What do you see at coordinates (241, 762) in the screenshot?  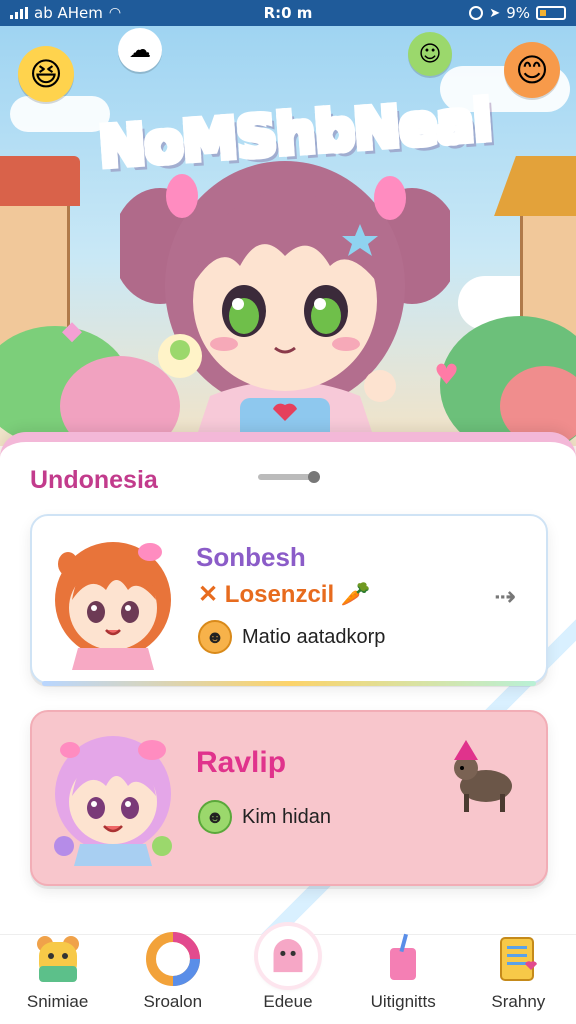 I see `card-title: Ravlip` at bounding box center [241, 762].